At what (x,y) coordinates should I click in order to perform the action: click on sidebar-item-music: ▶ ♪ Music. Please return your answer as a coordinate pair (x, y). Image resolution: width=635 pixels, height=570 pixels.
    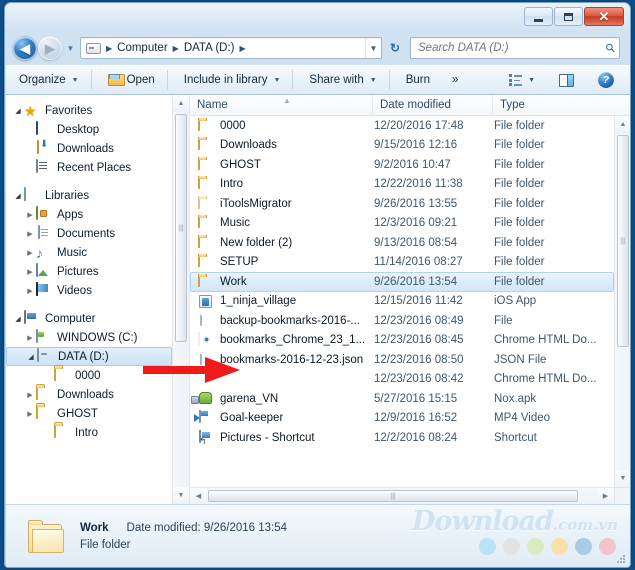
    Looking at the image, I should click on (89, 252).